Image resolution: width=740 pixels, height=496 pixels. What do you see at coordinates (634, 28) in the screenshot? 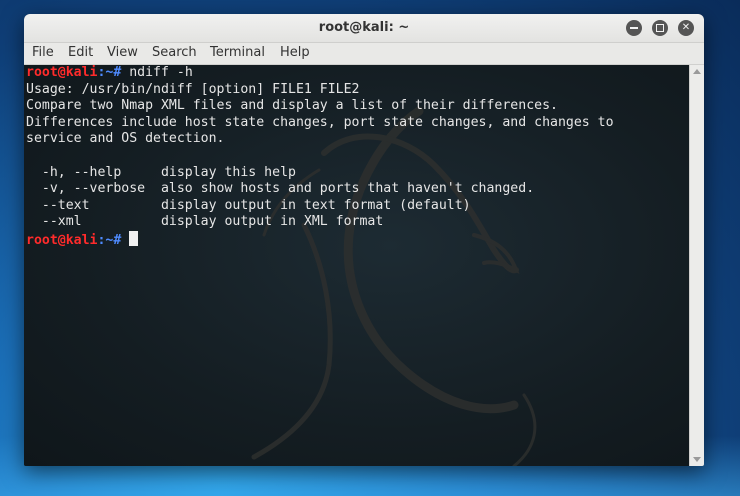
I see `minimize-icon` at bounding box center [634, 28].